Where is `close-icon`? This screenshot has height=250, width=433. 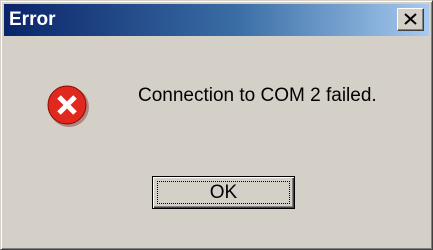 close-icon is located at coordinates (410, 19).